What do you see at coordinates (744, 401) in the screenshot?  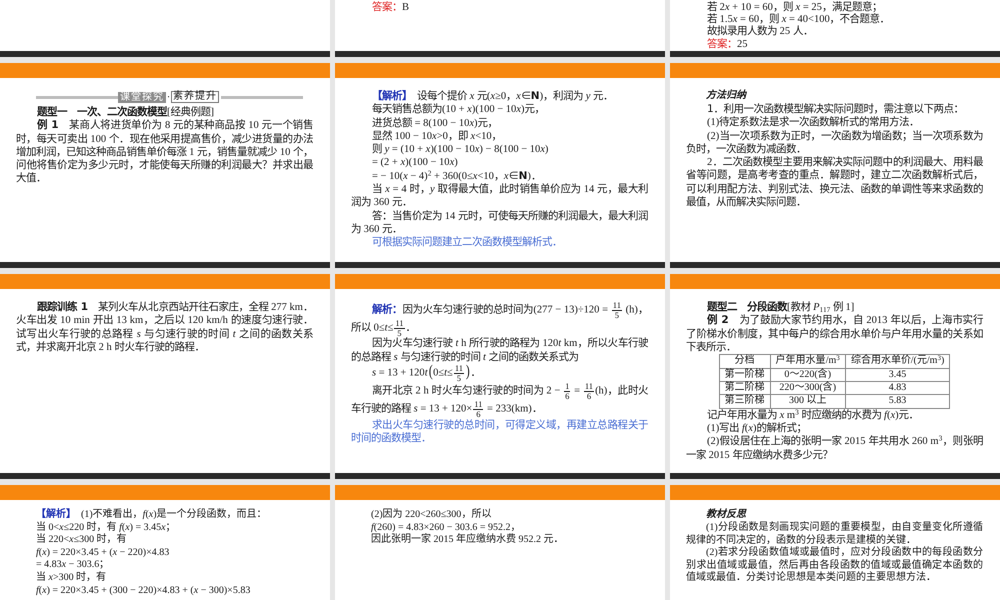 I see `table-cell: 第三阶梯` at bounding box center [744, 401].